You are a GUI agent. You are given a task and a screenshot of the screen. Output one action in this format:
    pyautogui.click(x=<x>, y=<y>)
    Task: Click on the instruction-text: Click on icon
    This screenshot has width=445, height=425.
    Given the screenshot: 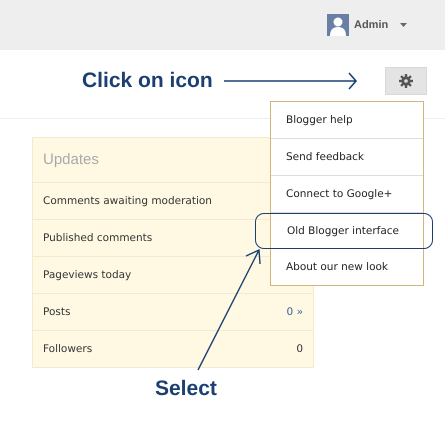 What is the action you would take?
    pyautogui.click(x=147, y=81)
    